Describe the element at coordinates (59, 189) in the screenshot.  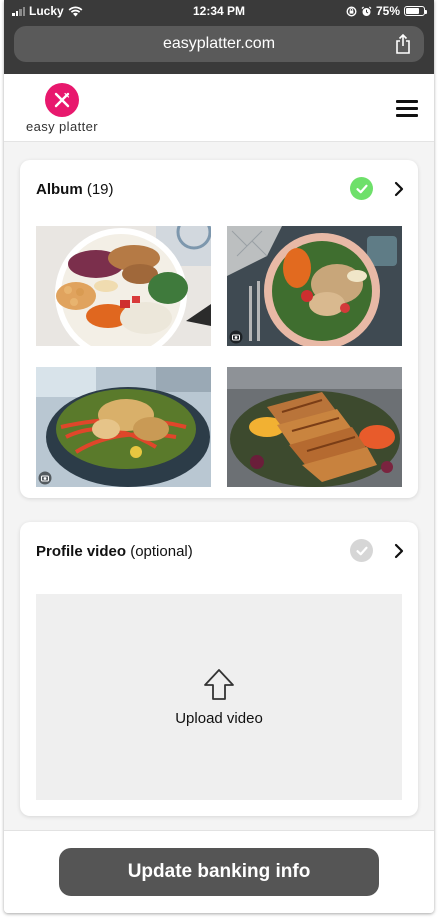
I see `album-title: Album` at that location.